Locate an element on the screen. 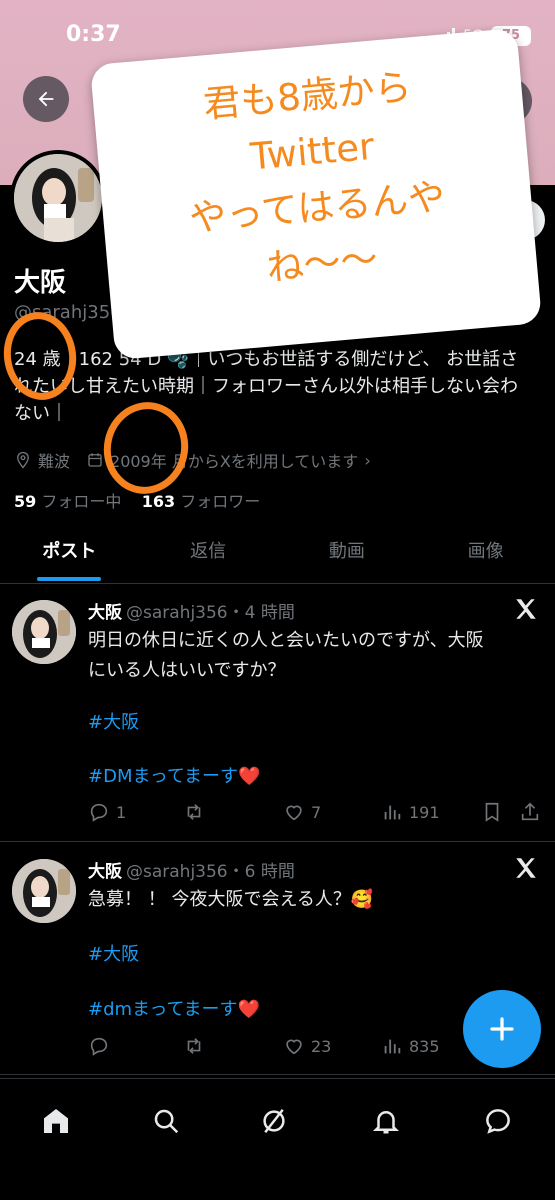 This screenshot has width=555, height=1200. nav-notifications is located at coordinates (386, 1121).